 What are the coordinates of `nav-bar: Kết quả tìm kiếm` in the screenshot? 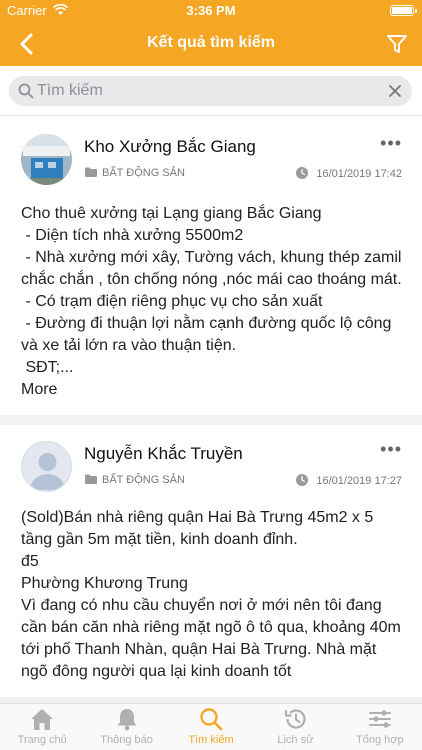 It's located at (211, 44).